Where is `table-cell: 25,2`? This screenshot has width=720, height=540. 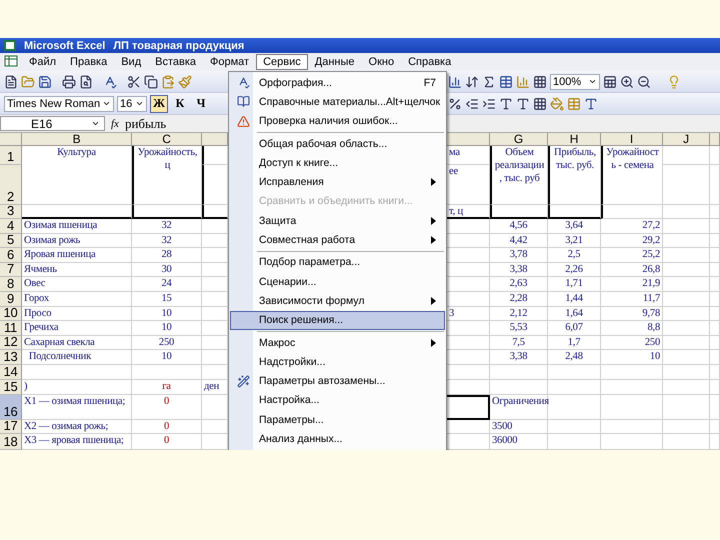 table-cell: 25,2 is located at coordinates (632, 255).